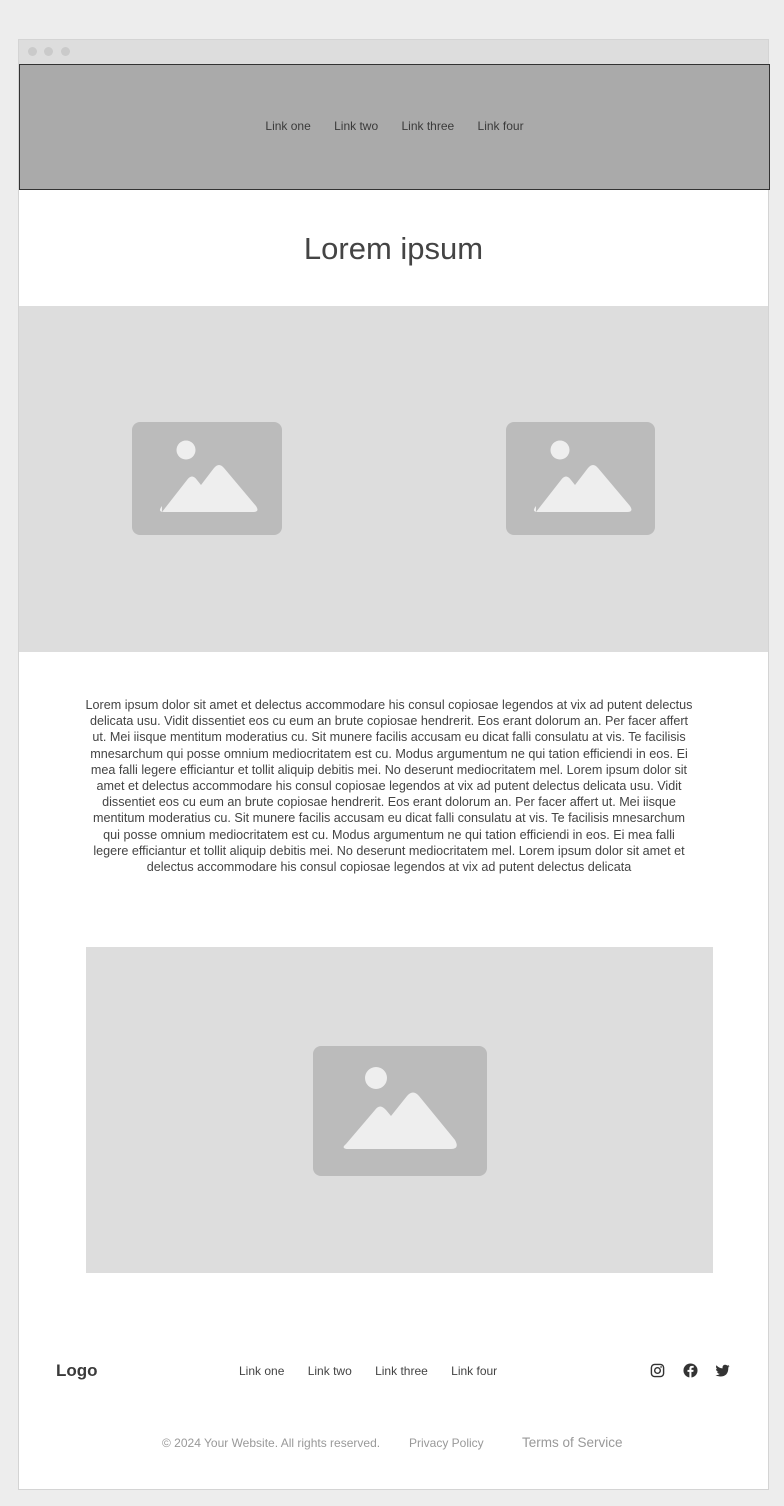 The height and width of the screenshot is (1506, 784). What do you see at coordinates (261, 1371) in the screenshot?
I see `footer-nav-link-one: Link one` at bounding box center [261, 1371].